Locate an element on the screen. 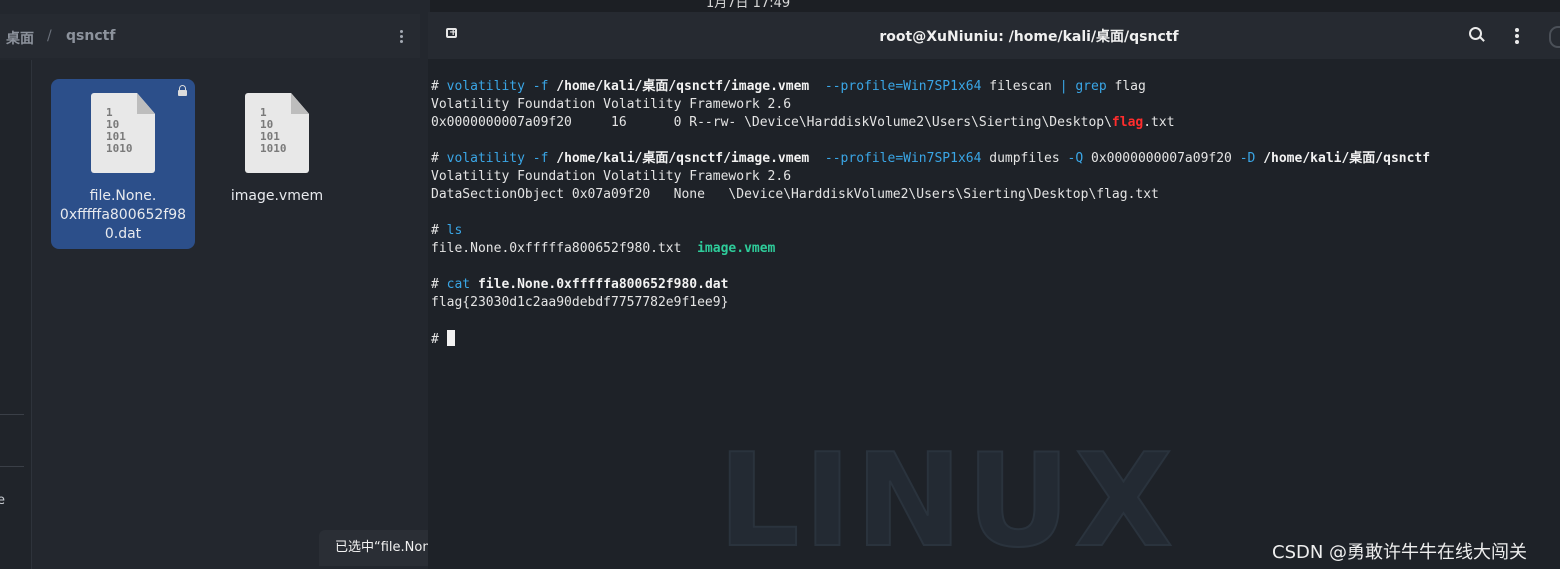 The width and height of the screenshot is (1560, 569). breadcrumb-qsnctf: qsnctf is located at coordinates (90, 36).